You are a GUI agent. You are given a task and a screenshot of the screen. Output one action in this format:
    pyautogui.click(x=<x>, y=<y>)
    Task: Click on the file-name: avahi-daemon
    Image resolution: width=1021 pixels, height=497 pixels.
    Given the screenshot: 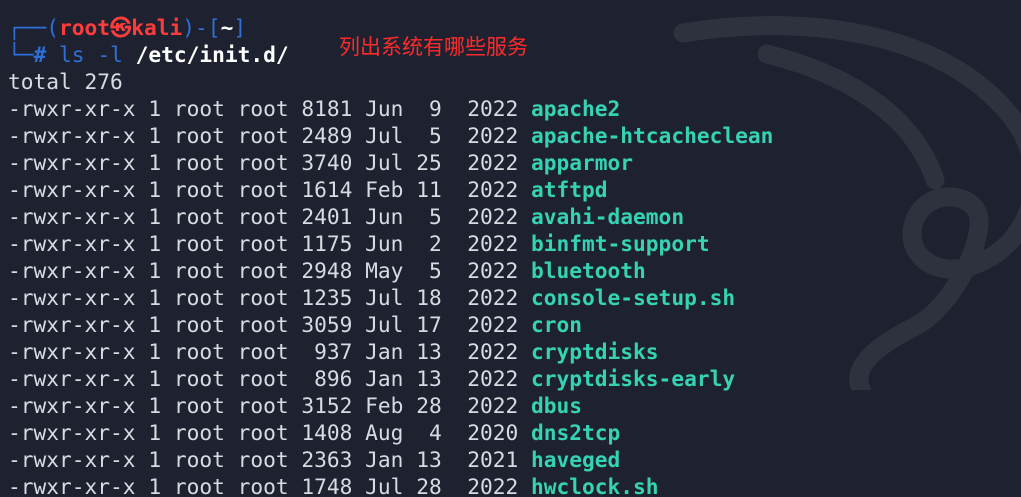 What is the action you would take?
    pyautogui.click(x=607, y=216)
    